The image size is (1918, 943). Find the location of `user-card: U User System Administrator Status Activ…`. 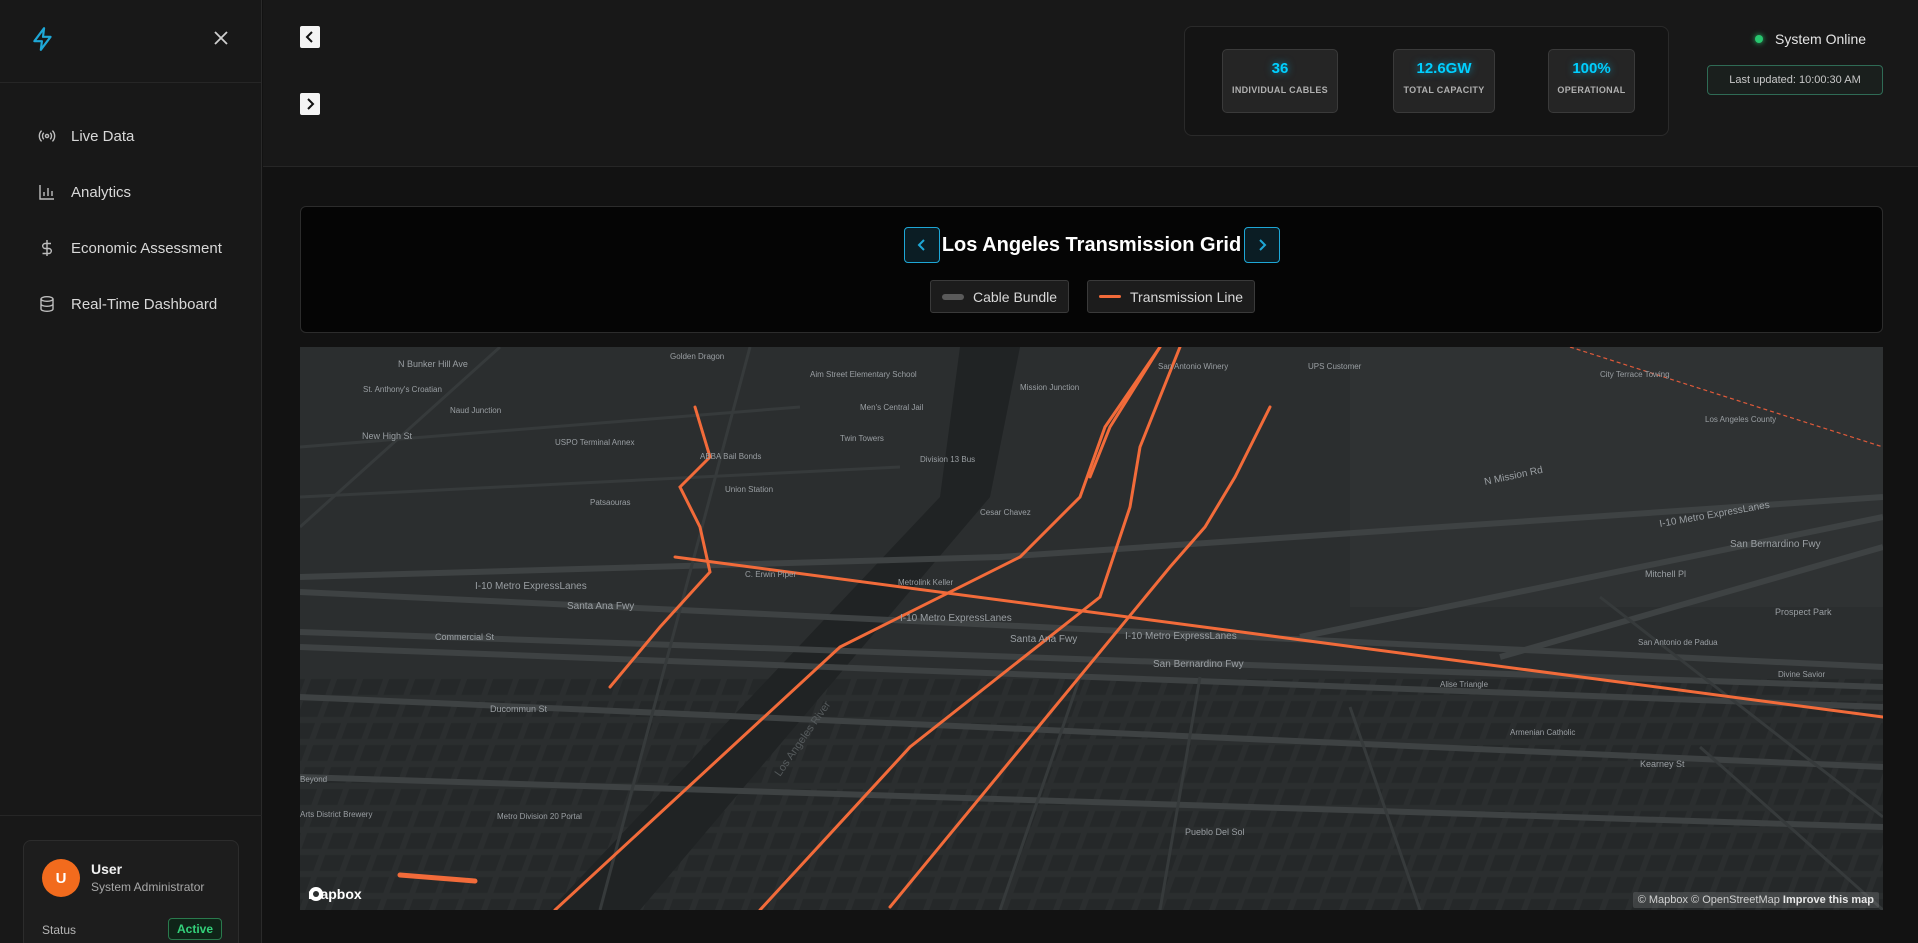

user-card: U User System Administrator Status Activ… is located at coordinates (131, 891).